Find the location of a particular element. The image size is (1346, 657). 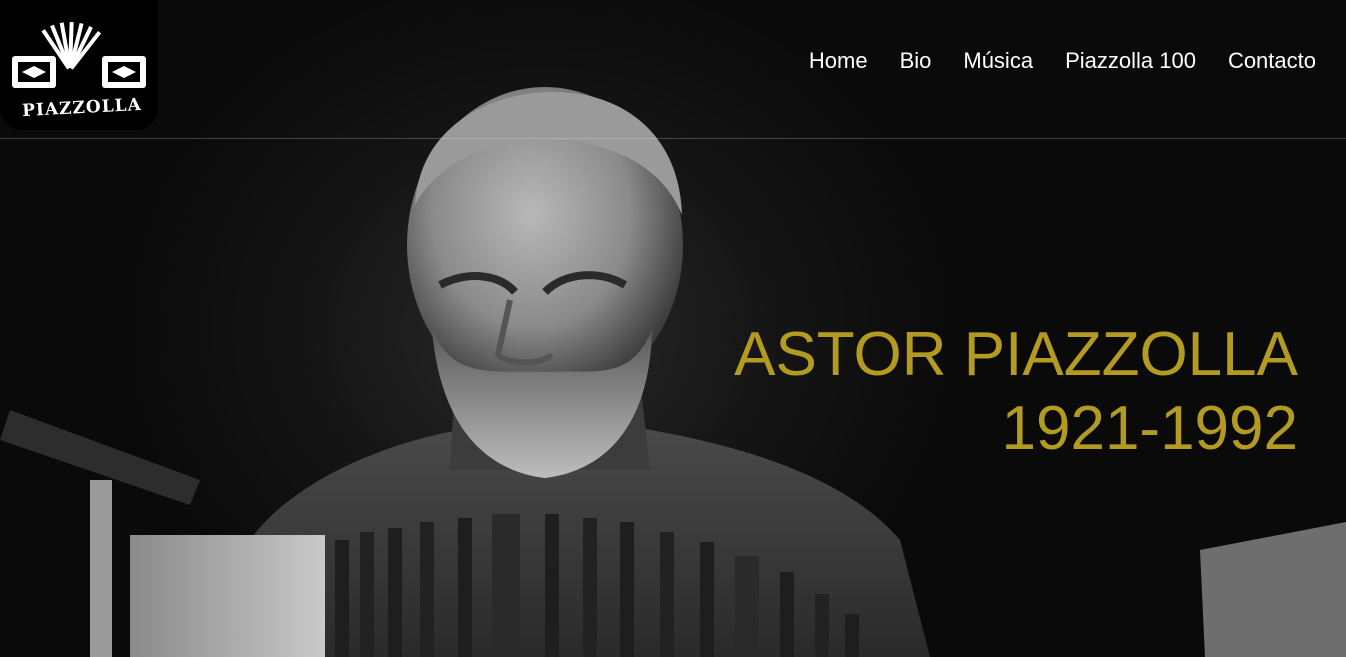

hero-name: ASTOR PIAZZOLLA is located at coordinates (1016, 354).